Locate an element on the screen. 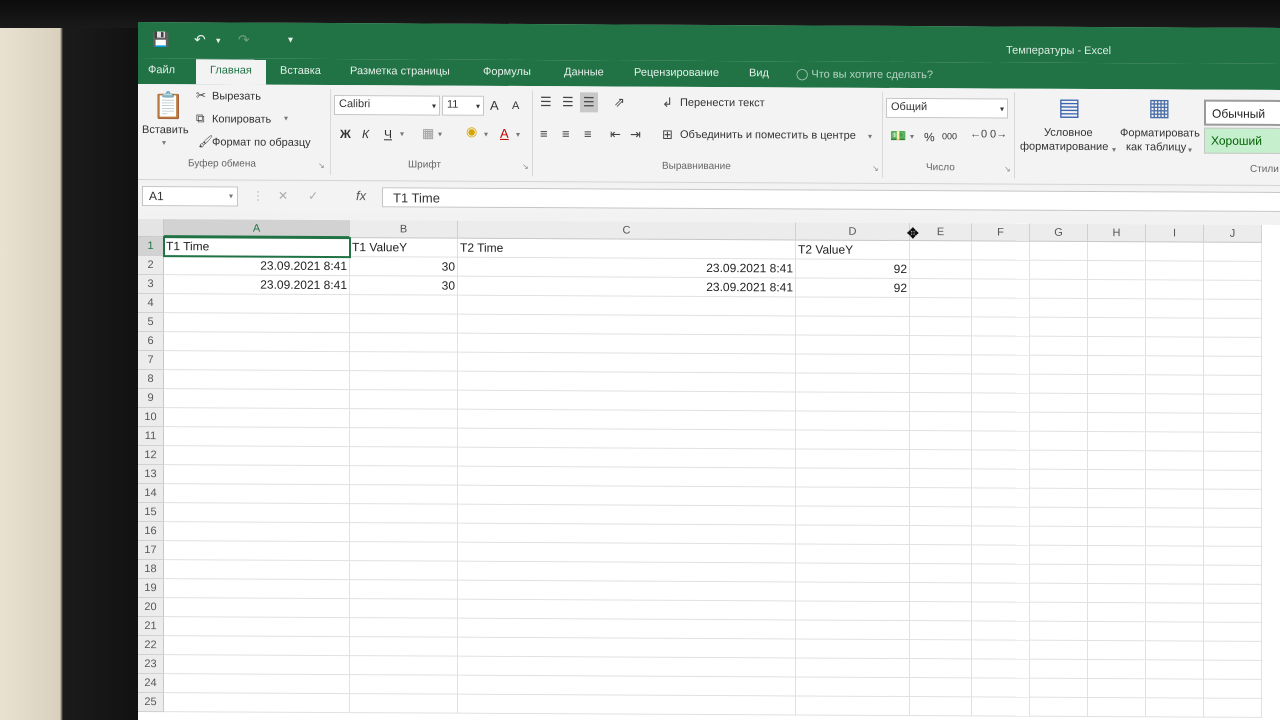 Image resolution: width=1280 pixels, height=720 pixels. cell-f6 is located at coordinates (1001, 346).